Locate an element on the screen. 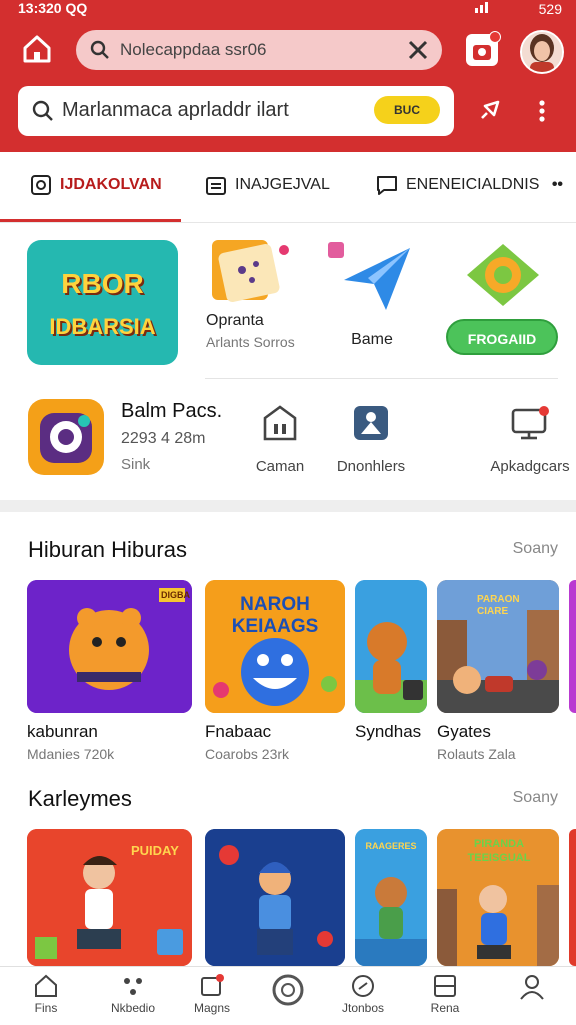 Image resolution: width=576 pixels, height=1025 pixels. more-dots-icon: •• is located at coordinates (557, 184).